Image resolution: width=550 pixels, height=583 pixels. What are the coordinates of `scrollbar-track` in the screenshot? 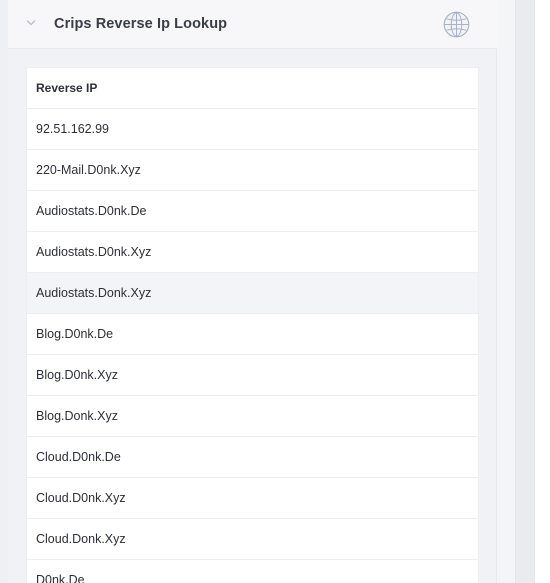 It's located at (525, 291).